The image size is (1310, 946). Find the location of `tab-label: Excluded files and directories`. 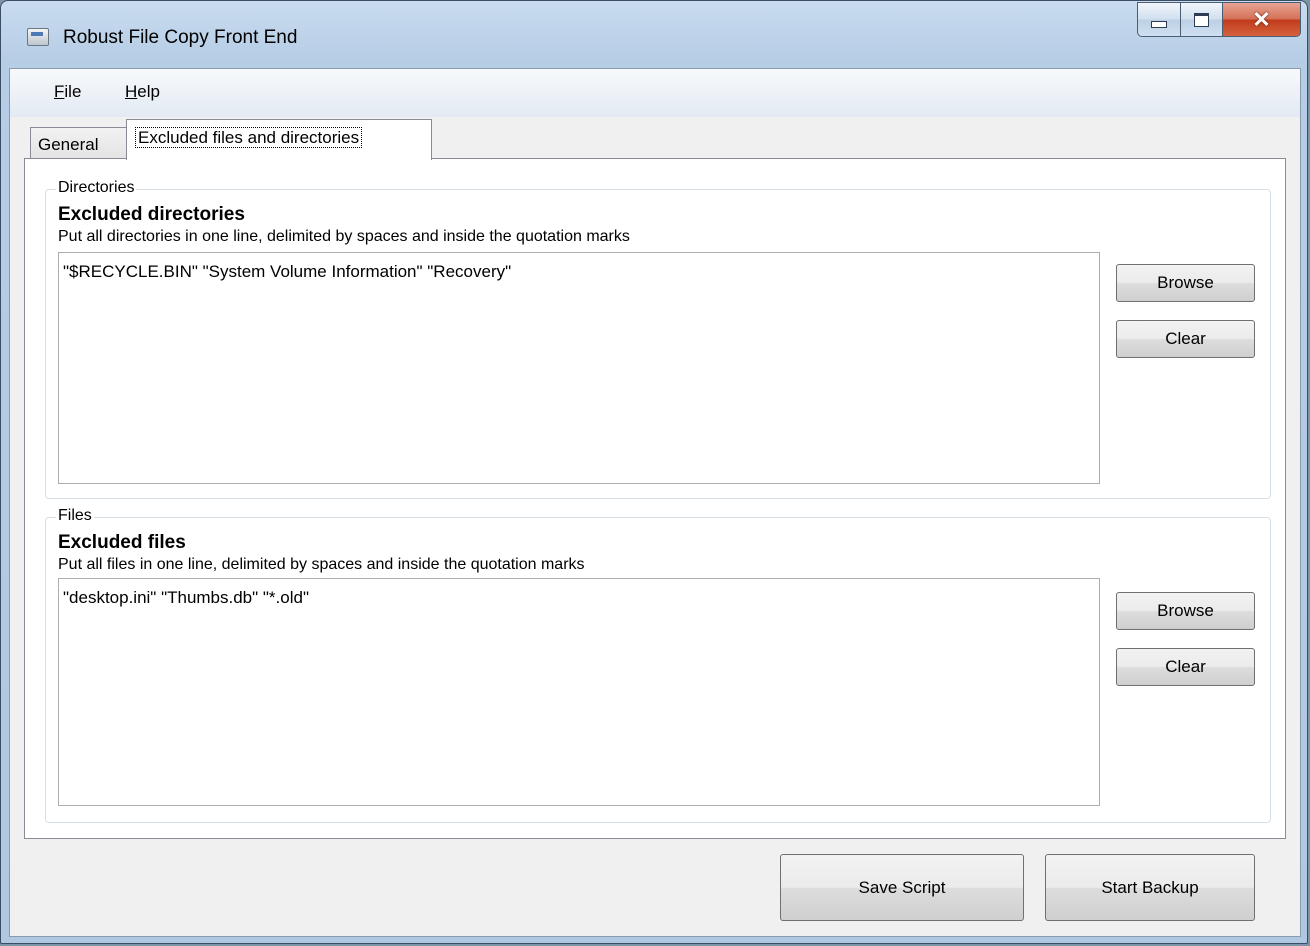

tab-label: Excluded files and directories is located at coordinates (249, 137).